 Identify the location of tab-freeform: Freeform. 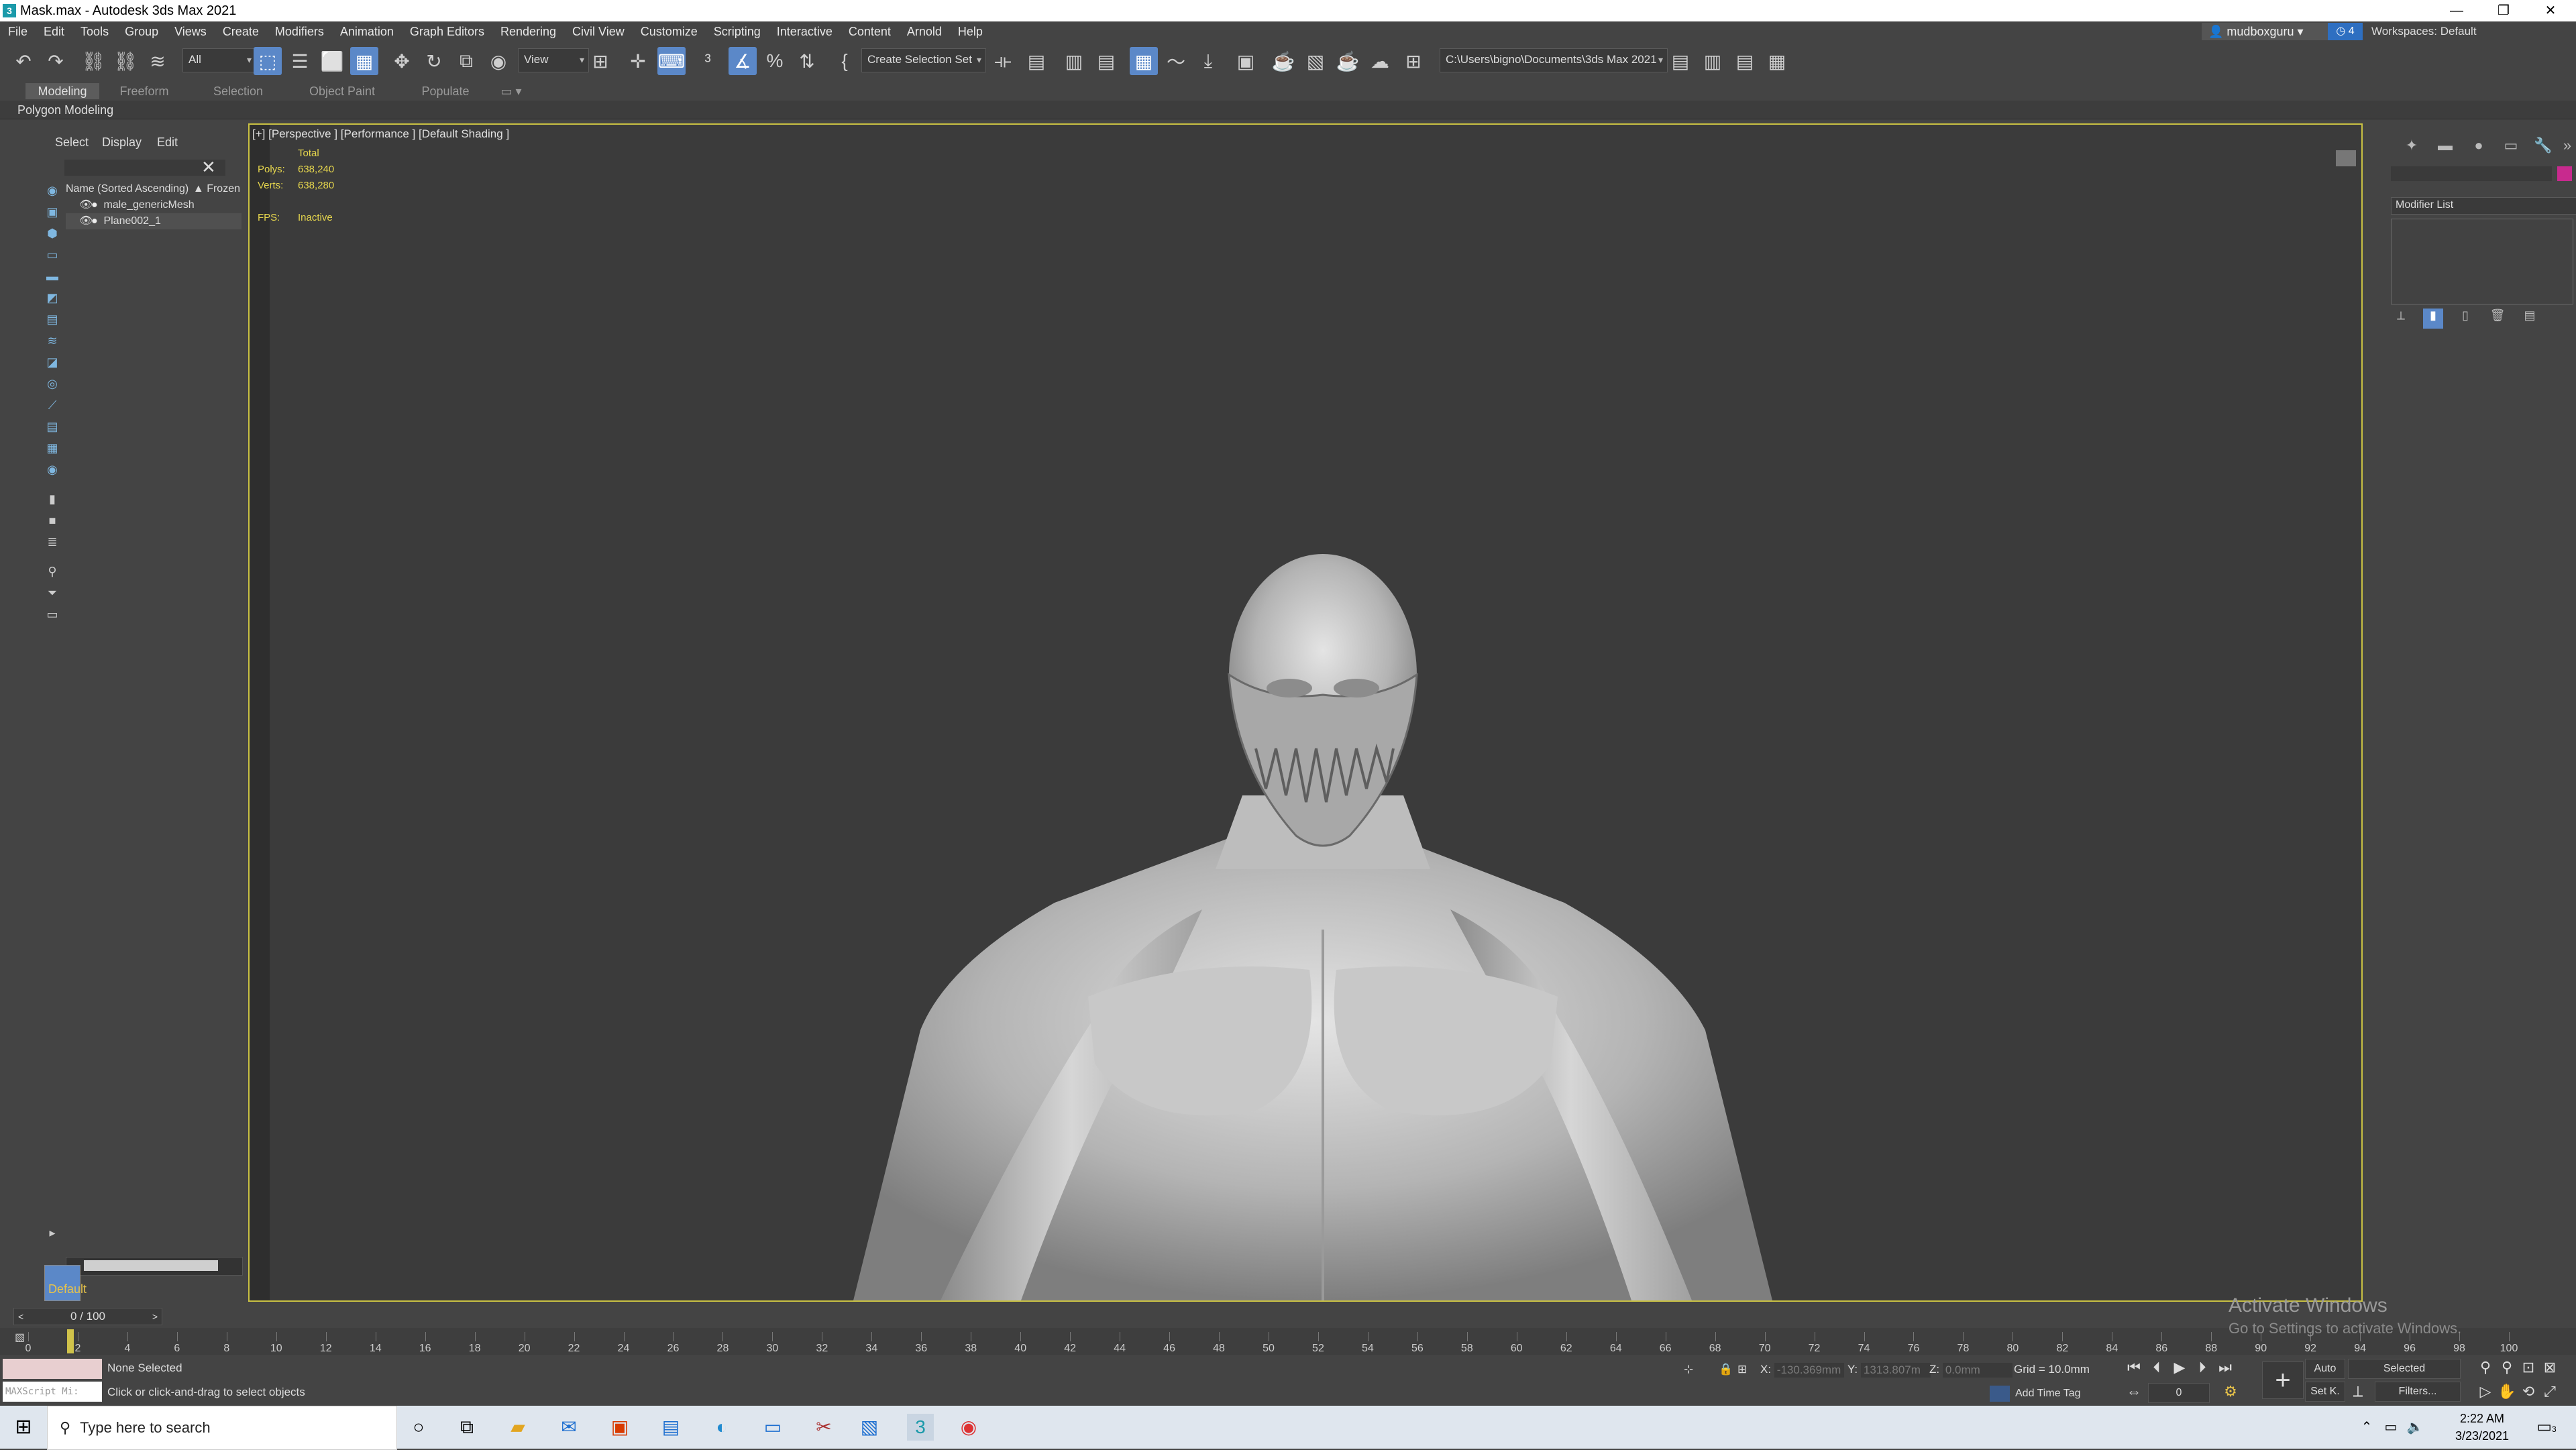
(144, 91).